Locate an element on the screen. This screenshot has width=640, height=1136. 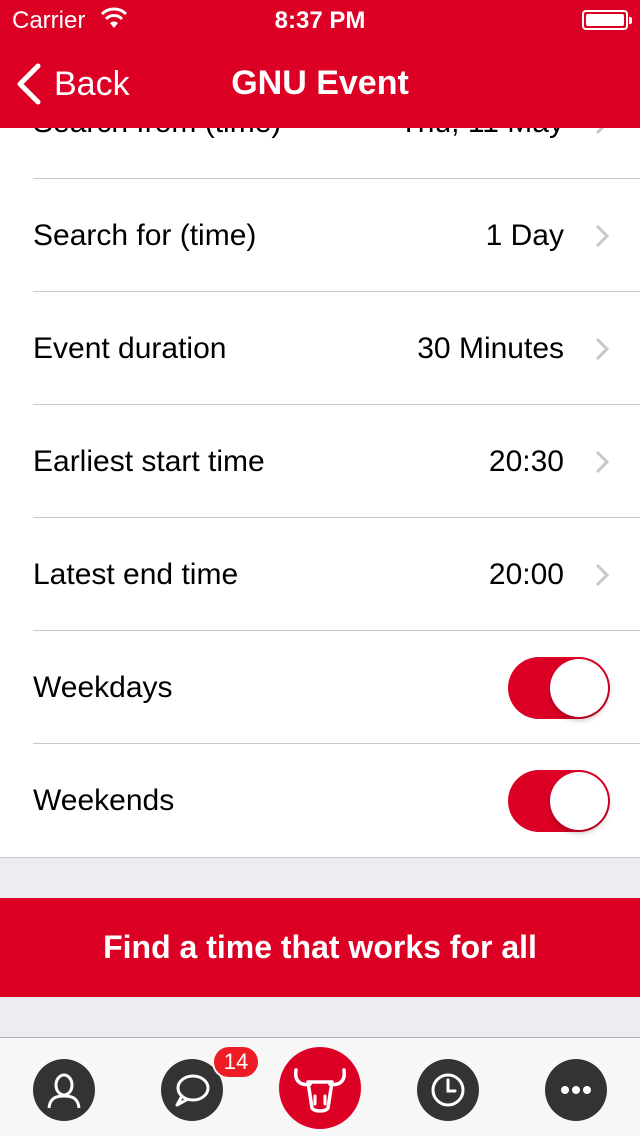
row-value: 20:30 is located at coordinates (526, 461).